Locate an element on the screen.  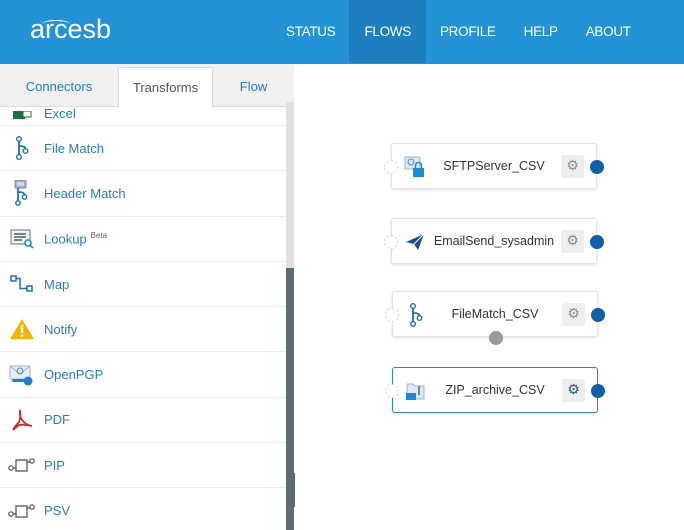
main-nav: STATUS FLOWS PROFILE HELP ABOUT is located at coordinates (458, 31).